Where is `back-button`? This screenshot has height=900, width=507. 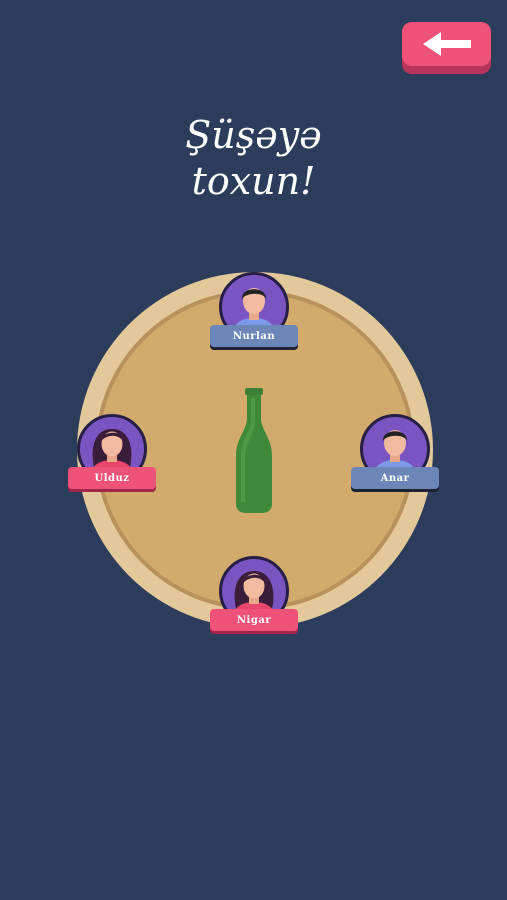 back-button is located at coordinates (446, 48).